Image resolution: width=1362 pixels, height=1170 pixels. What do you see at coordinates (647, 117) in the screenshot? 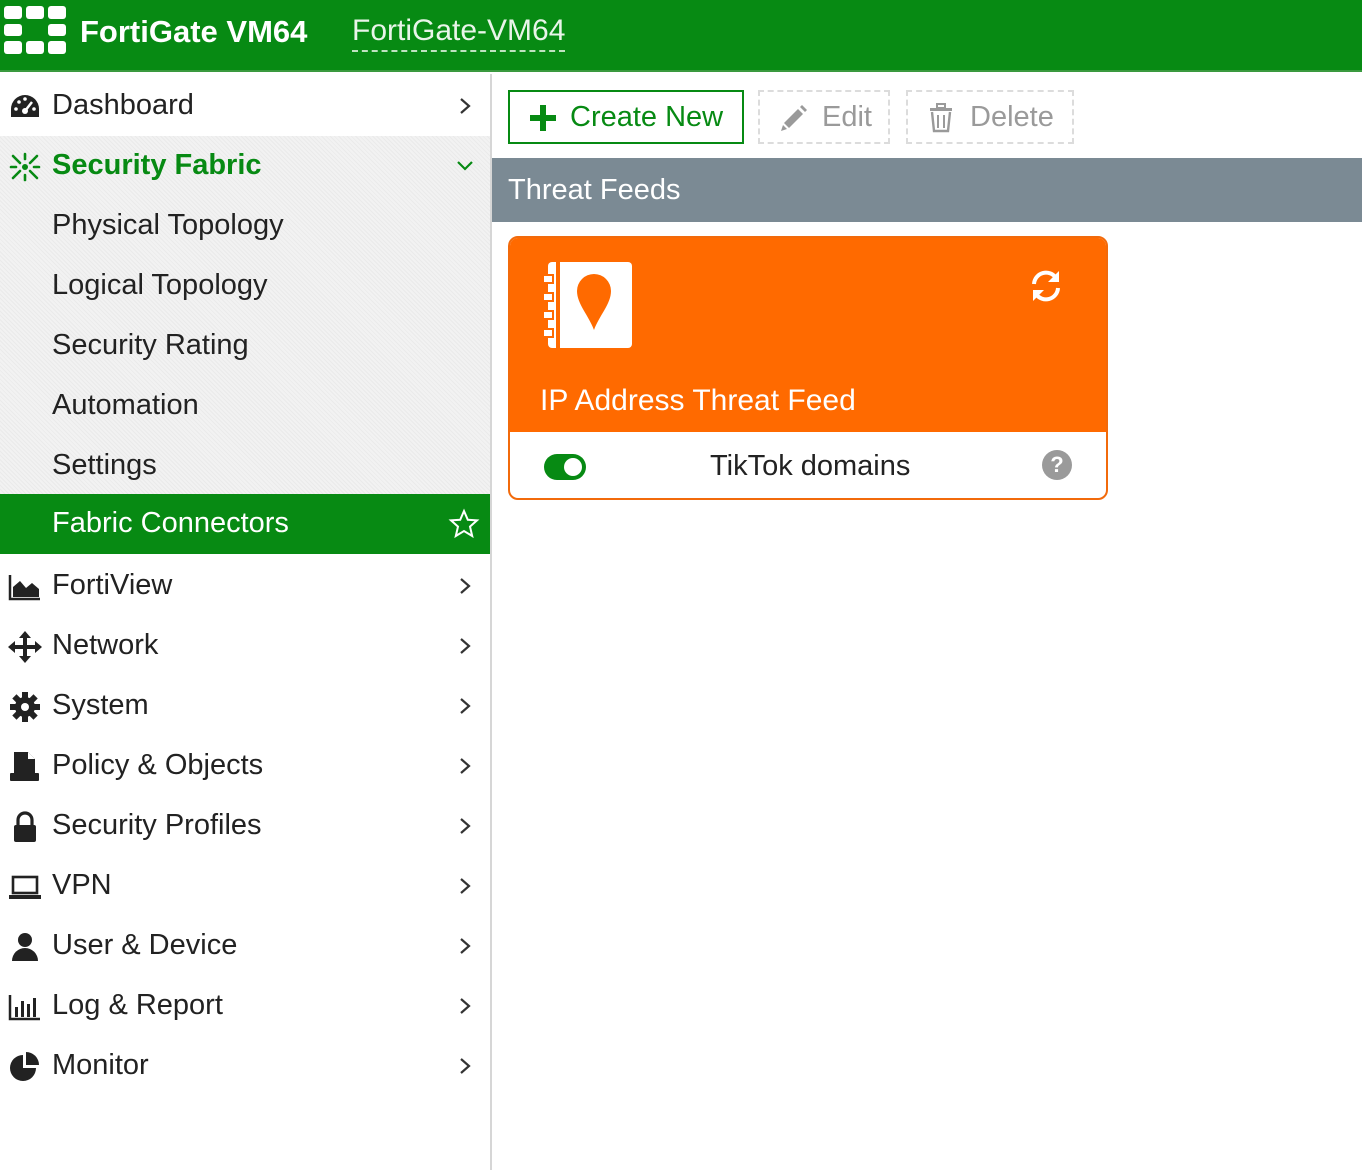
I see `create-new-label: Create New` at bounding box center [647, 117].